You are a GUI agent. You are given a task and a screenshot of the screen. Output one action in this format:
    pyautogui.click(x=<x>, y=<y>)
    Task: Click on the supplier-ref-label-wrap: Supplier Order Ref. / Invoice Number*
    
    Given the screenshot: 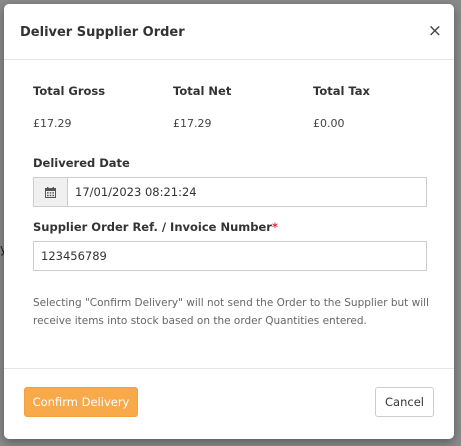 What is the action you would take?
    pyautogui.click(x=155, y=227)
    